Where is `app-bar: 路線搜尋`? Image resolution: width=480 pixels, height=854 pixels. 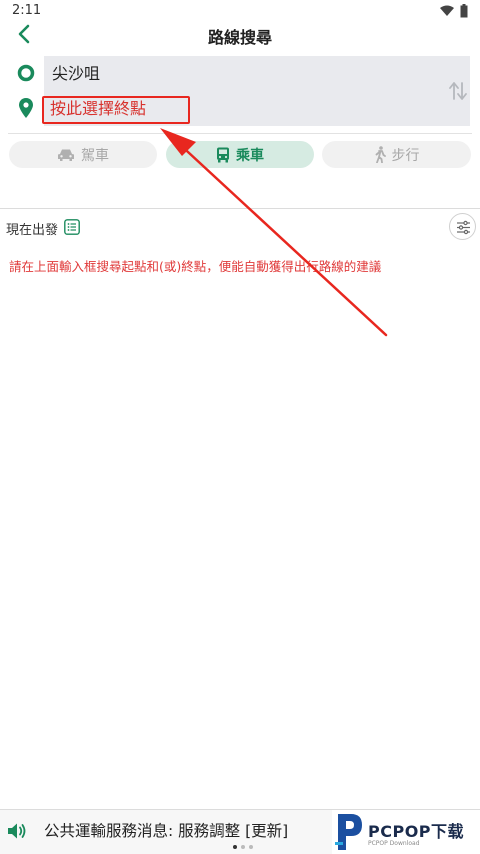 app-bar: 路線搜尋 is located at coordinates (240, 35).